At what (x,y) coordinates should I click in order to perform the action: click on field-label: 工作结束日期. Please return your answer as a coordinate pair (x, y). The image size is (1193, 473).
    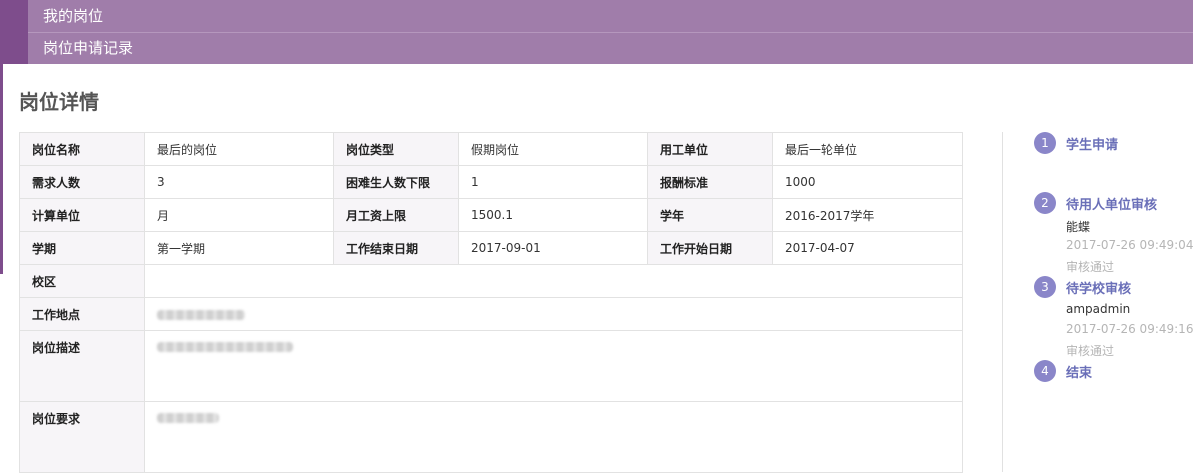
    Looking at the image, I should click on (396, 248).